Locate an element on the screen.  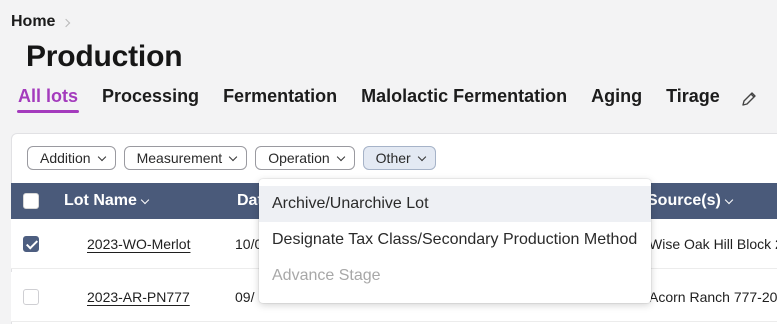
operation-filter-button: Operation is located at coordinates (305, 158).